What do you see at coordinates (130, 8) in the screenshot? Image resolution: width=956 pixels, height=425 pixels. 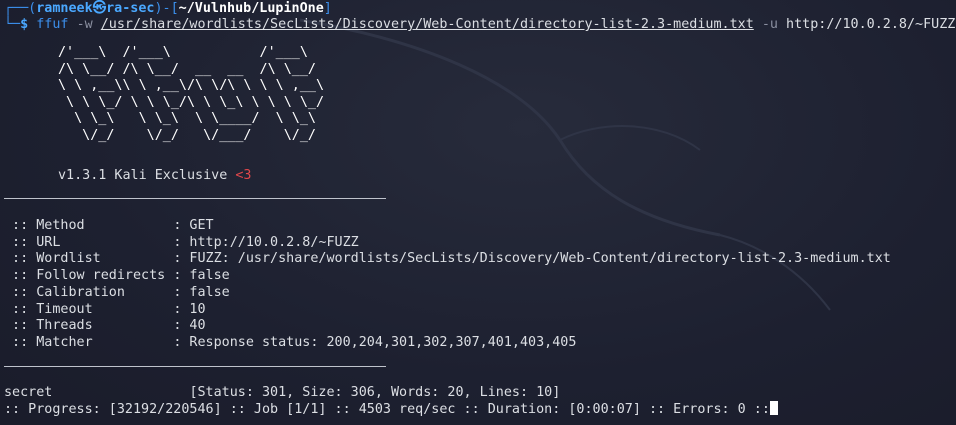 I see `prompt-host: ra-sec` at bounding box center [130, 8].